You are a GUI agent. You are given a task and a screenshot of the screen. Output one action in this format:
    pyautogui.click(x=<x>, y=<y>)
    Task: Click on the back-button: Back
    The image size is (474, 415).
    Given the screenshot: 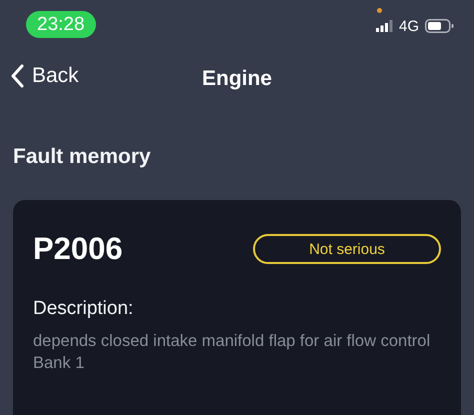 What is the action you would take?
    pyautogui.click(x=44, y=76)
    